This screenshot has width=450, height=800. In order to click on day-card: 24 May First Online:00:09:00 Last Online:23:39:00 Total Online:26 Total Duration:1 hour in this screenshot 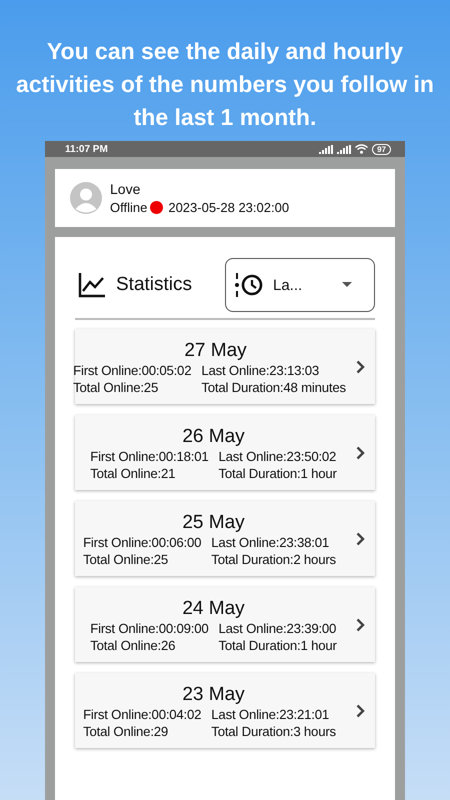, I will do `click(225, 624)`.